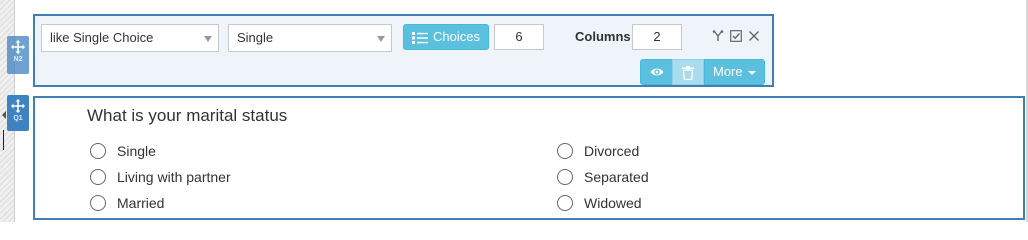 The image size is (1028, 240). I want to click on columns-count-input: 2, so click(657, 37).